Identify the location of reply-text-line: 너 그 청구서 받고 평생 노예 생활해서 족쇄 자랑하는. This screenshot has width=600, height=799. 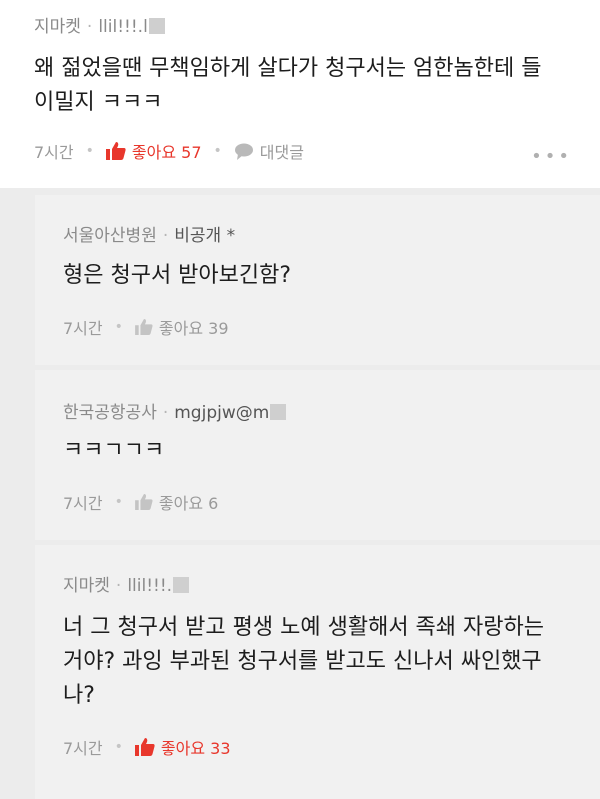
(303, 627).